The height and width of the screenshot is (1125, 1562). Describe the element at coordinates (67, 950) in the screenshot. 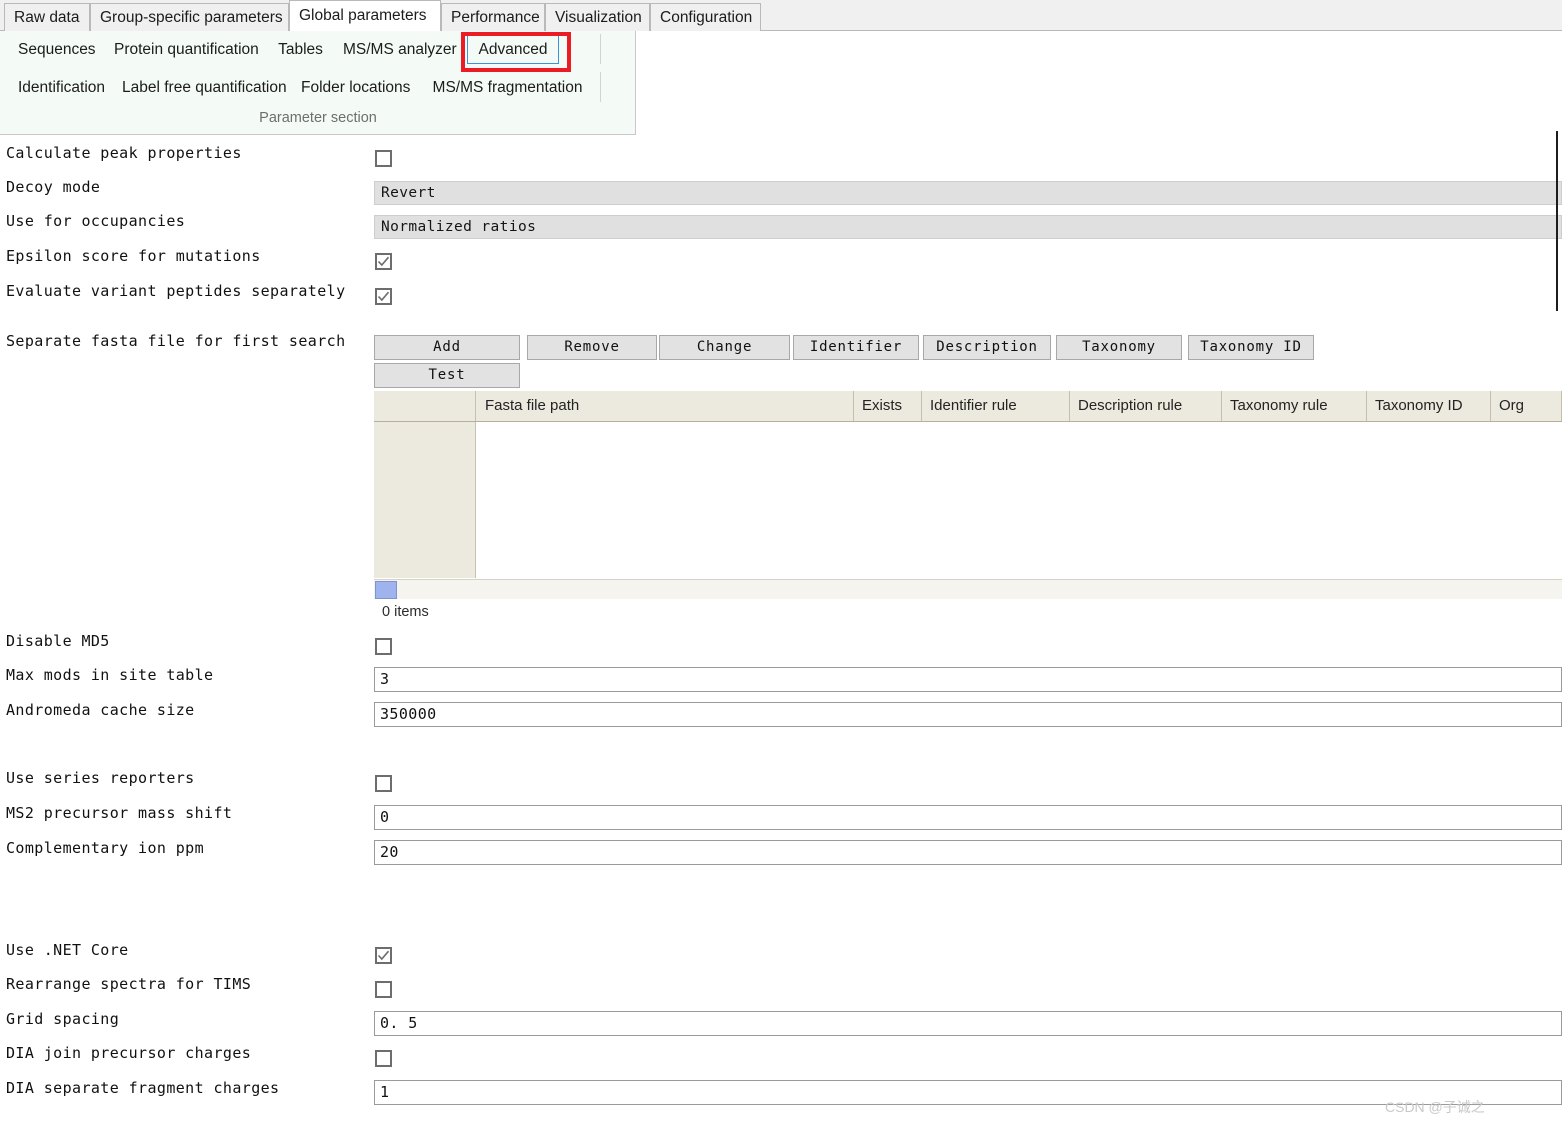

I see `label-use-net-core: Use .NET Core` at that location.